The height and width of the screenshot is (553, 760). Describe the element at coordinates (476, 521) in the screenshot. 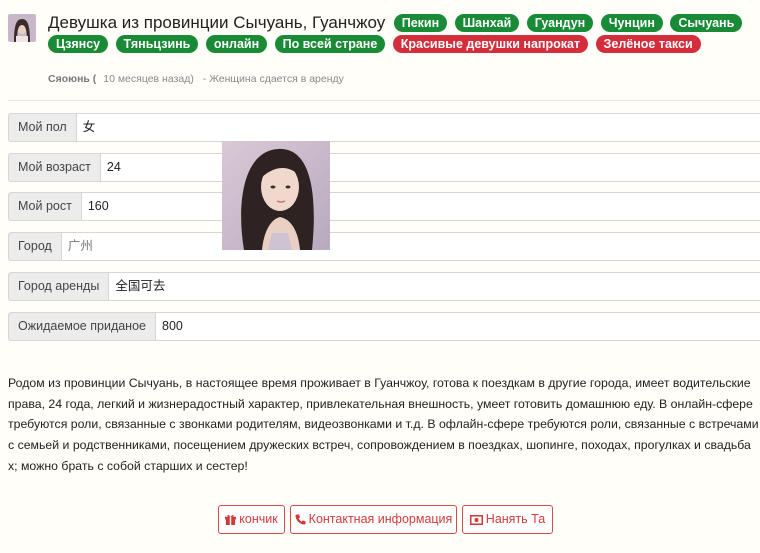

I see `money-icon` at that location.